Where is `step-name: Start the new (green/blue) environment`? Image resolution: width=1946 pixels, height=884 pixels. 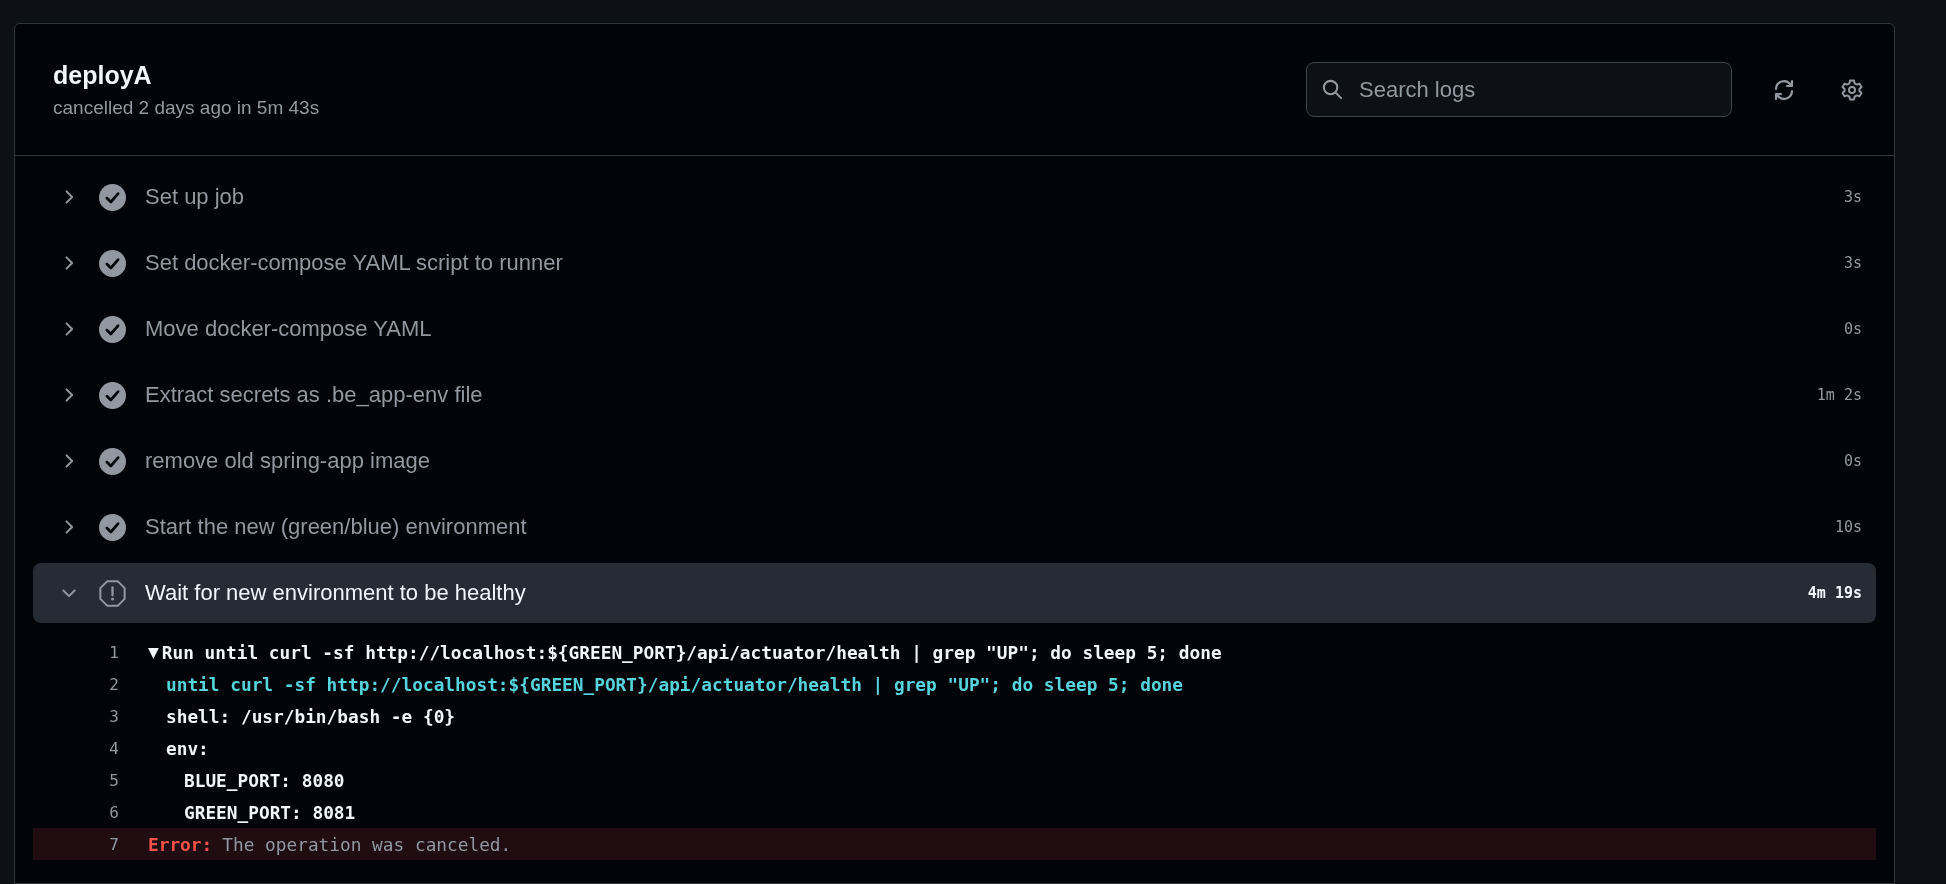
step-name: Start the new (green/blue) environment is located at coordinates (336, 527).